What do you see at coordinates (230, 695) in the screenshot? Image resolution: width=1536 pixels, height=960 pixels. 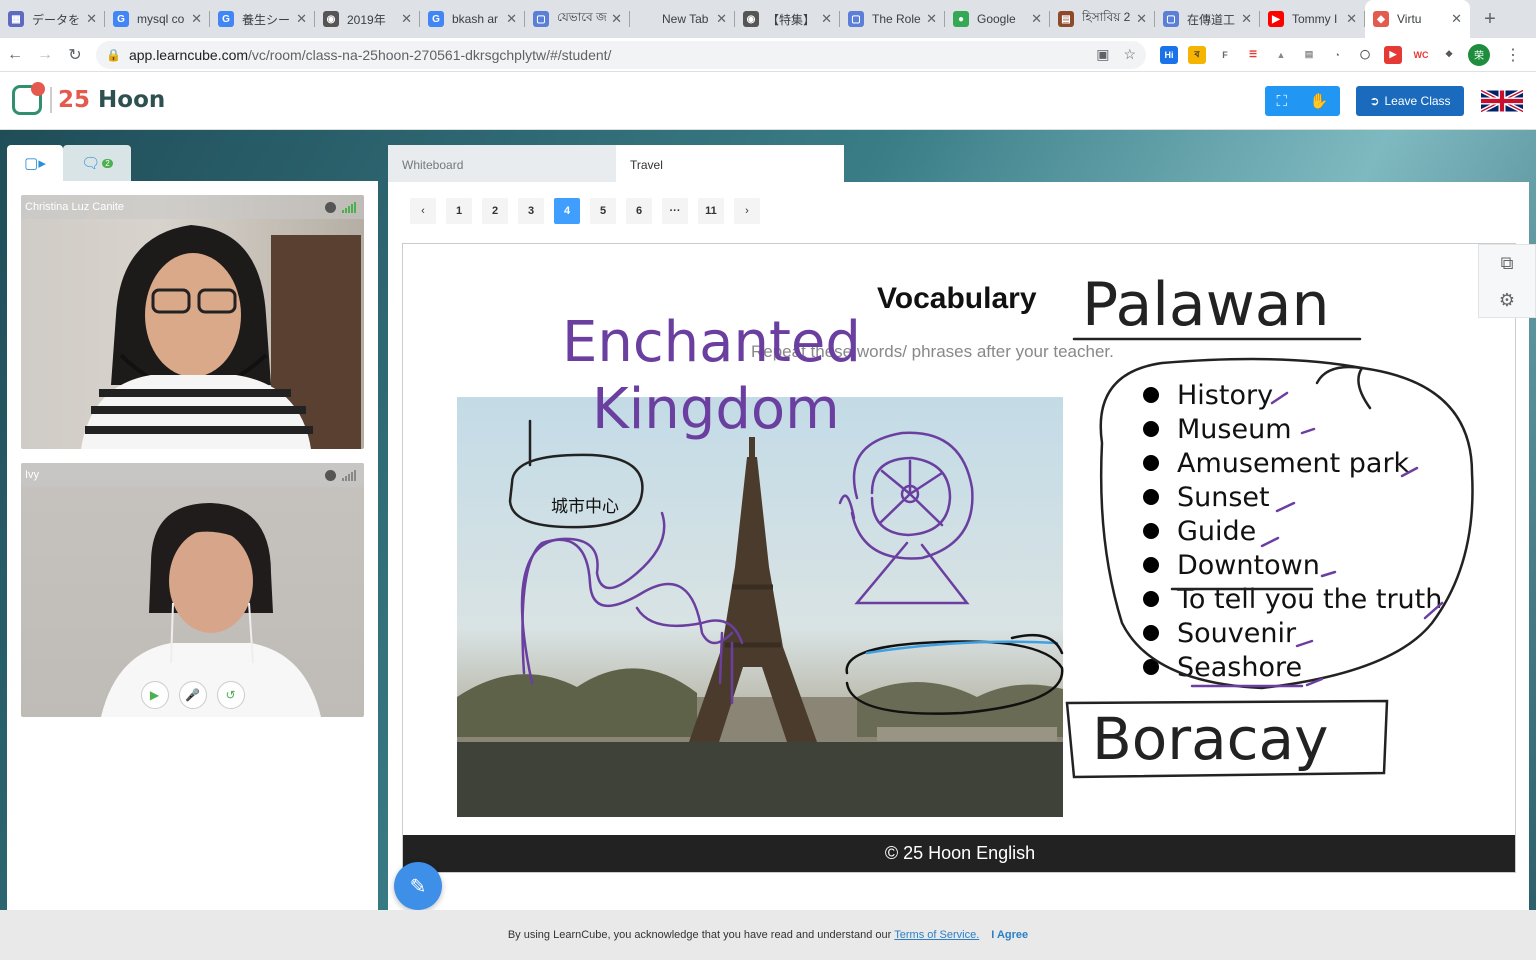 I see `switch-camera-button: ↺` at bounding box center [230, 695].